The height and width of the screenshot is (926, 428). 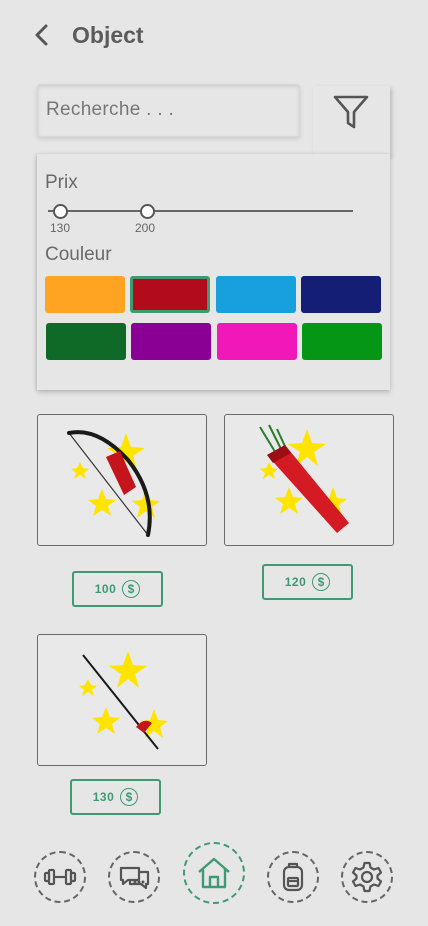 What do you see at coordinates (307, 582) in the screenshot?
I see `price-button: 120 $` at bounding box center [307, 582].